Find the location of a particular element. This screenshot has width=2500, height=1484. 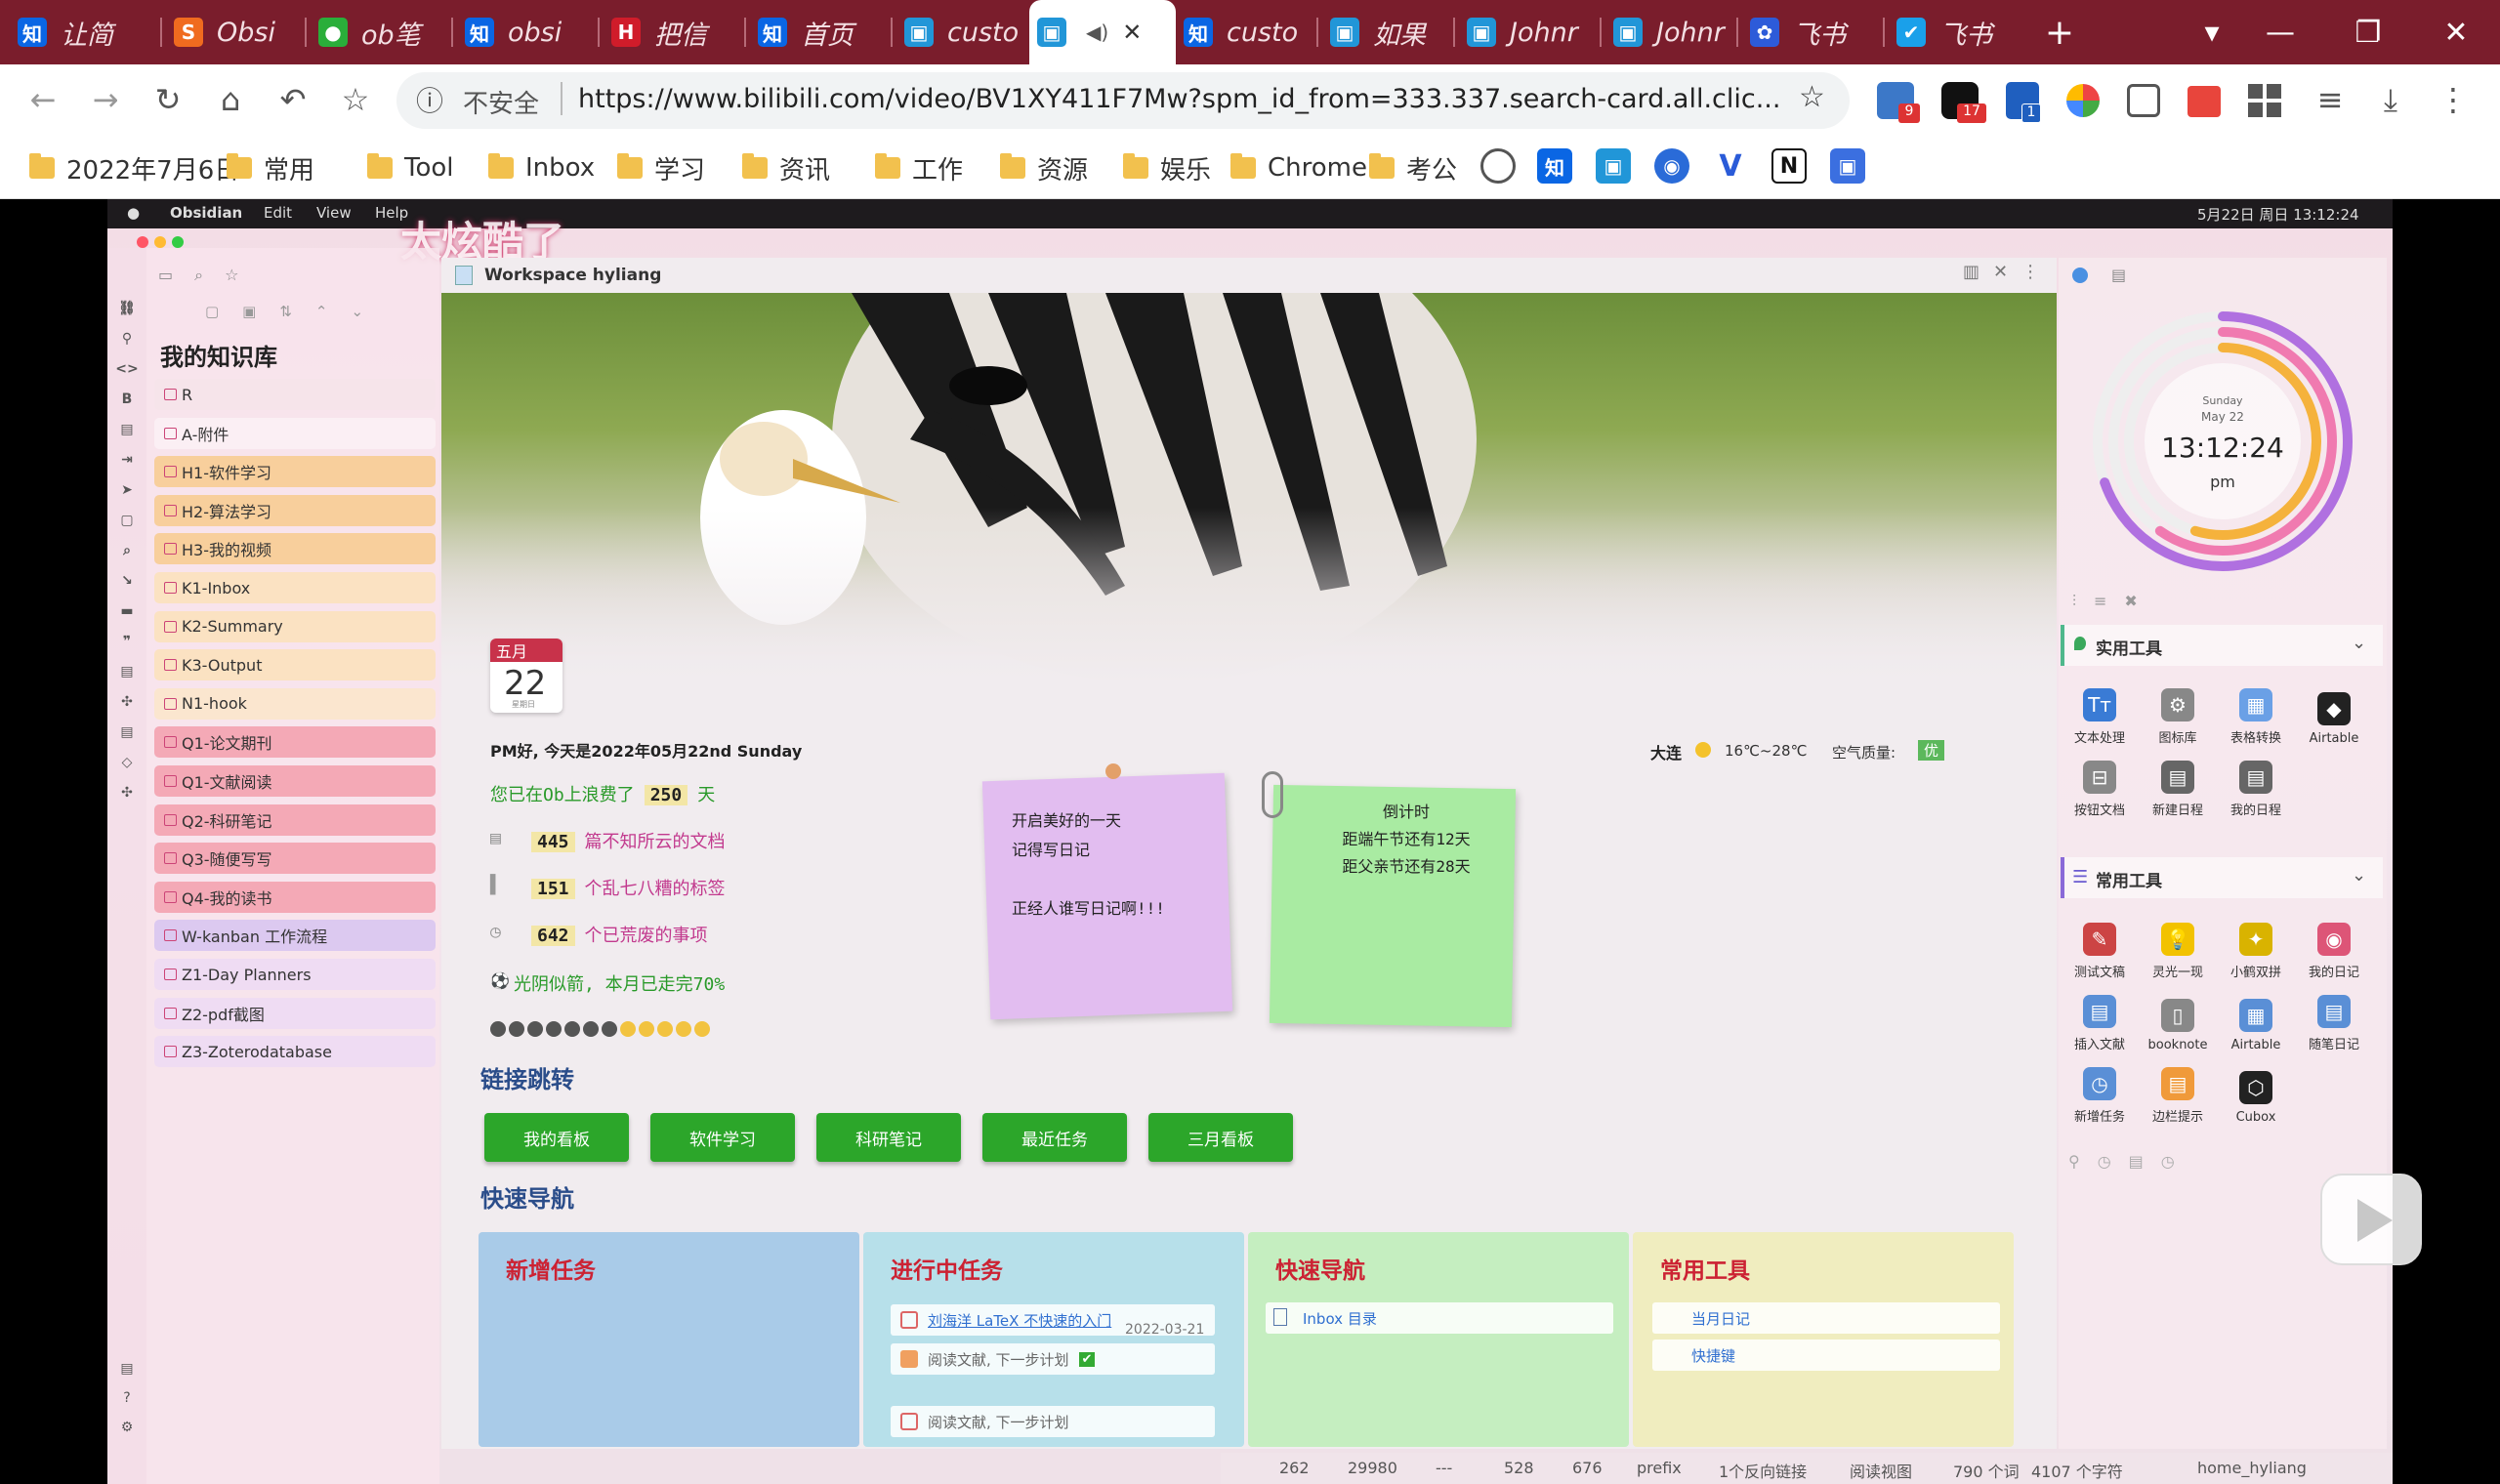

menu-edit: Edit is located at coordinates (278, 213).